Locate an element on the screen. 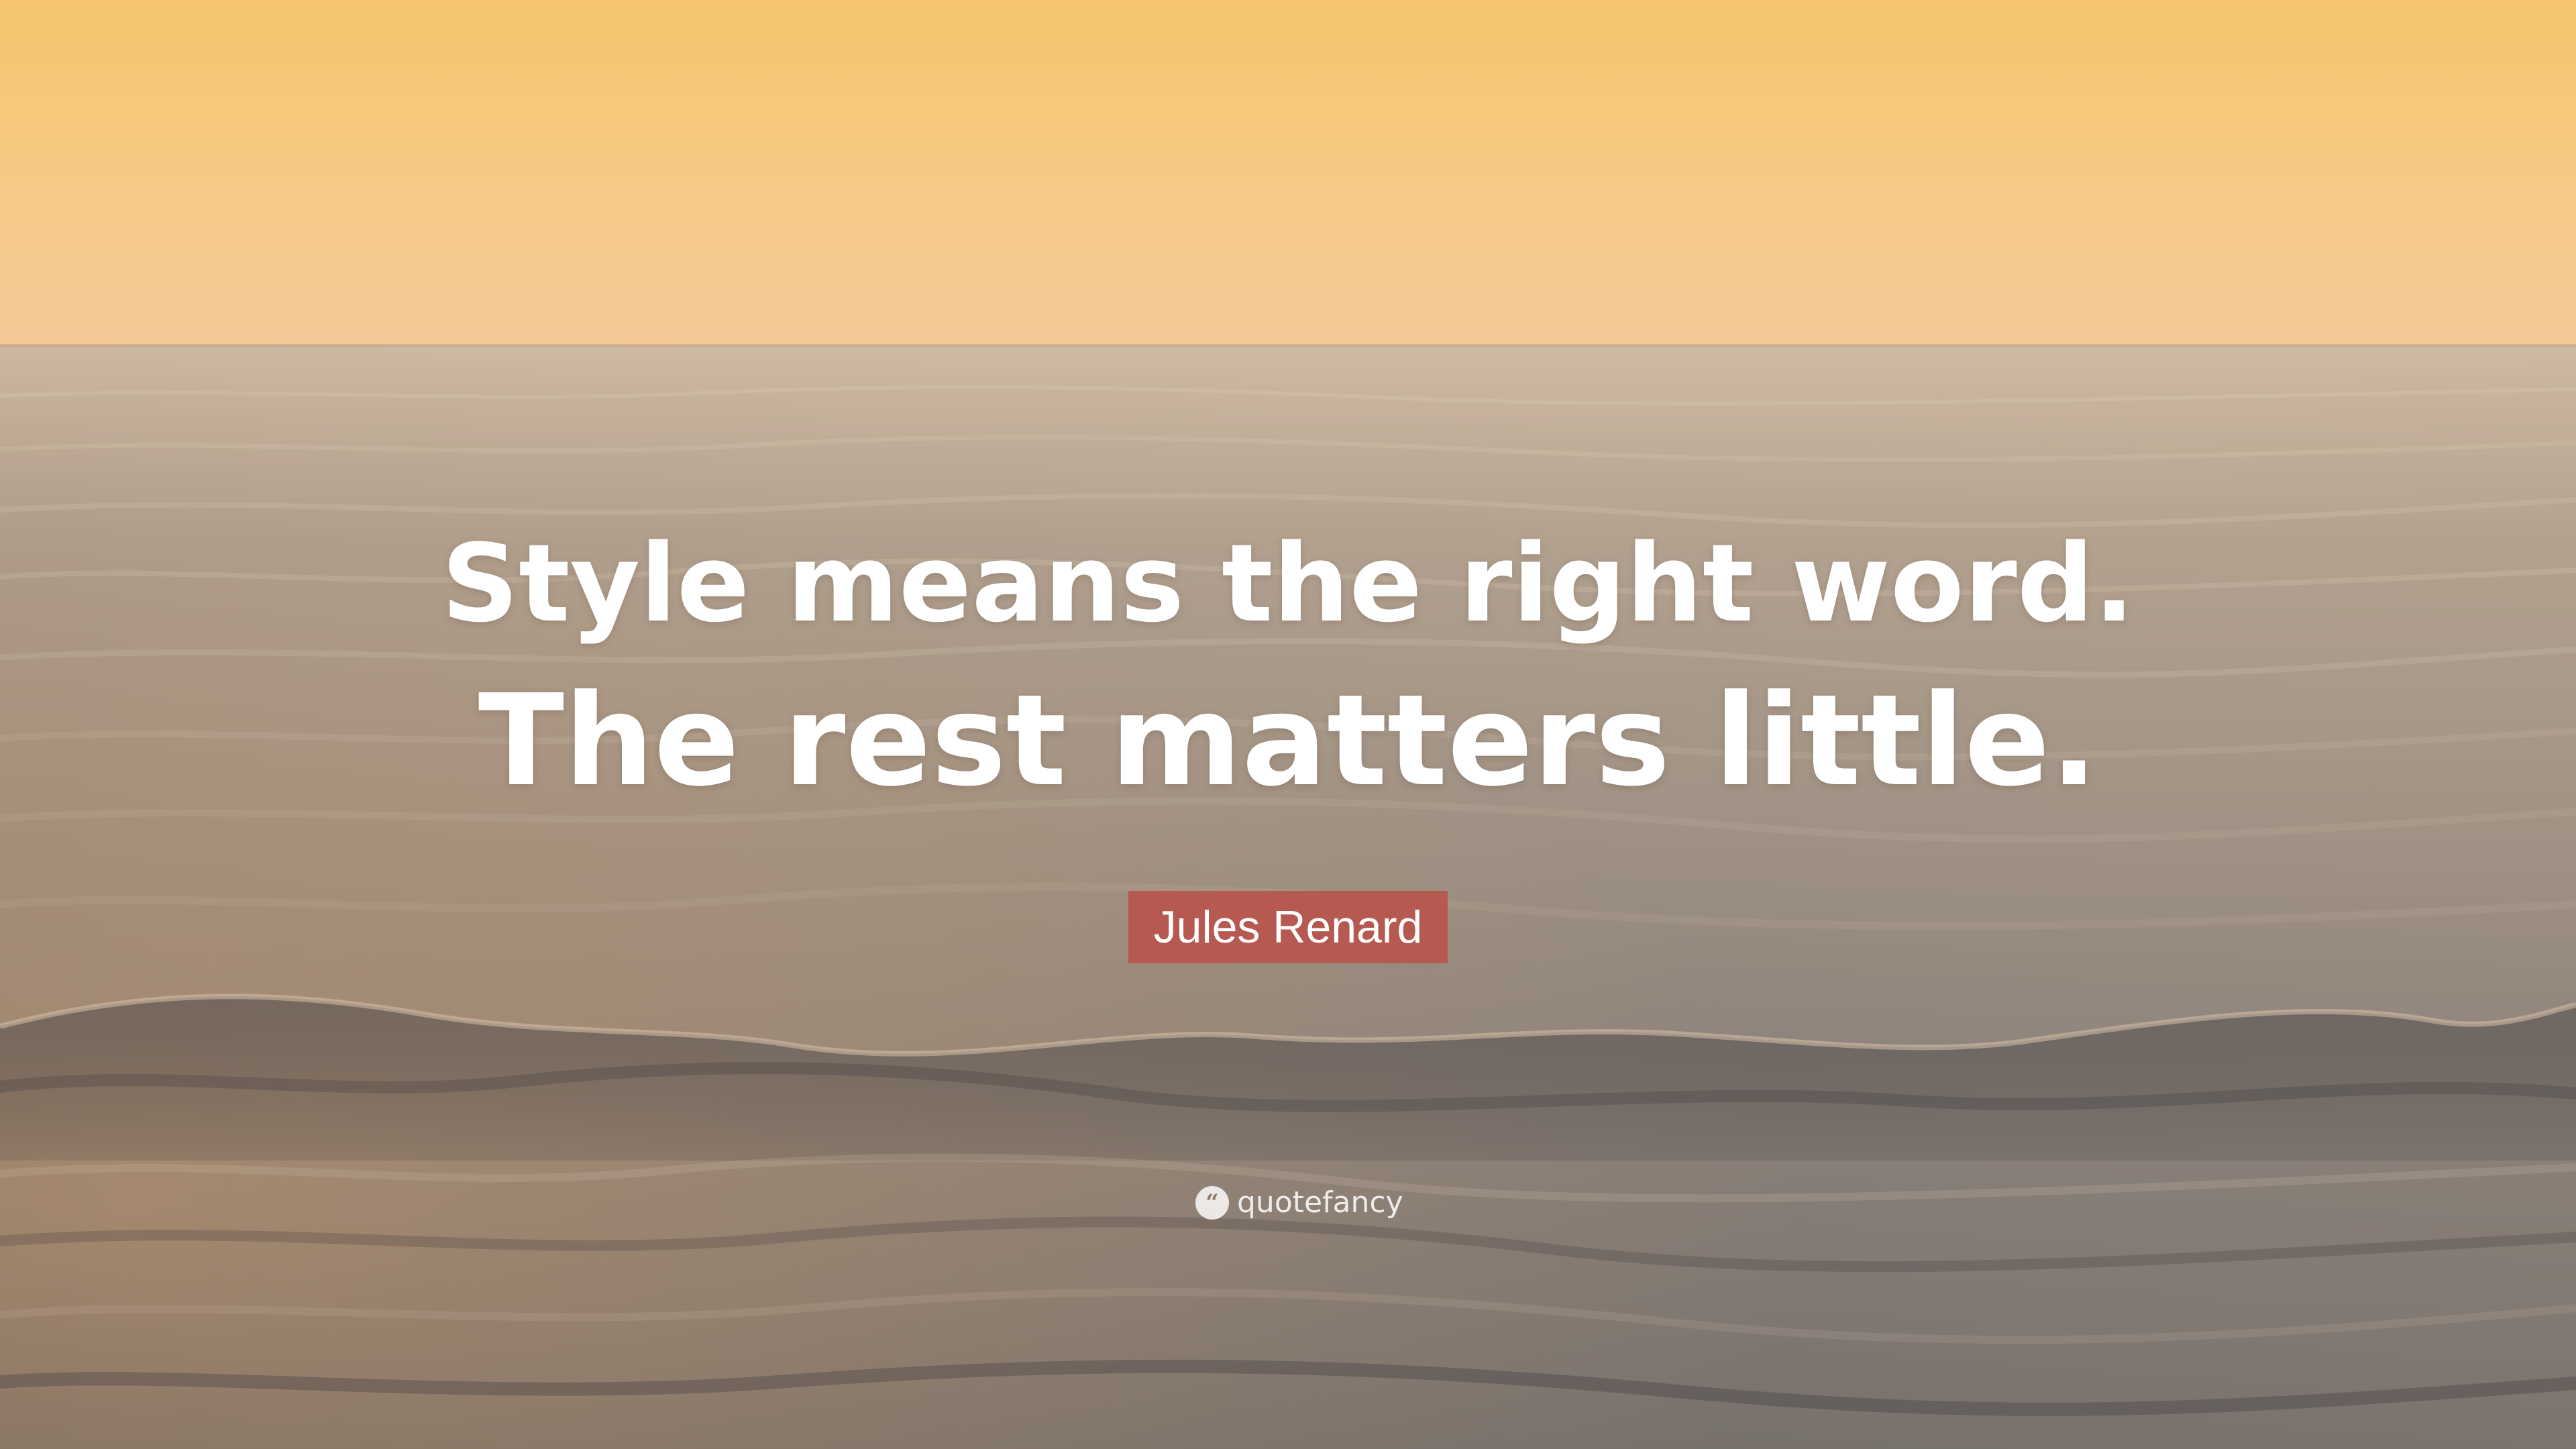  quotefancy-logo: “ quotefancy is located at coordinates (1299, 1202).